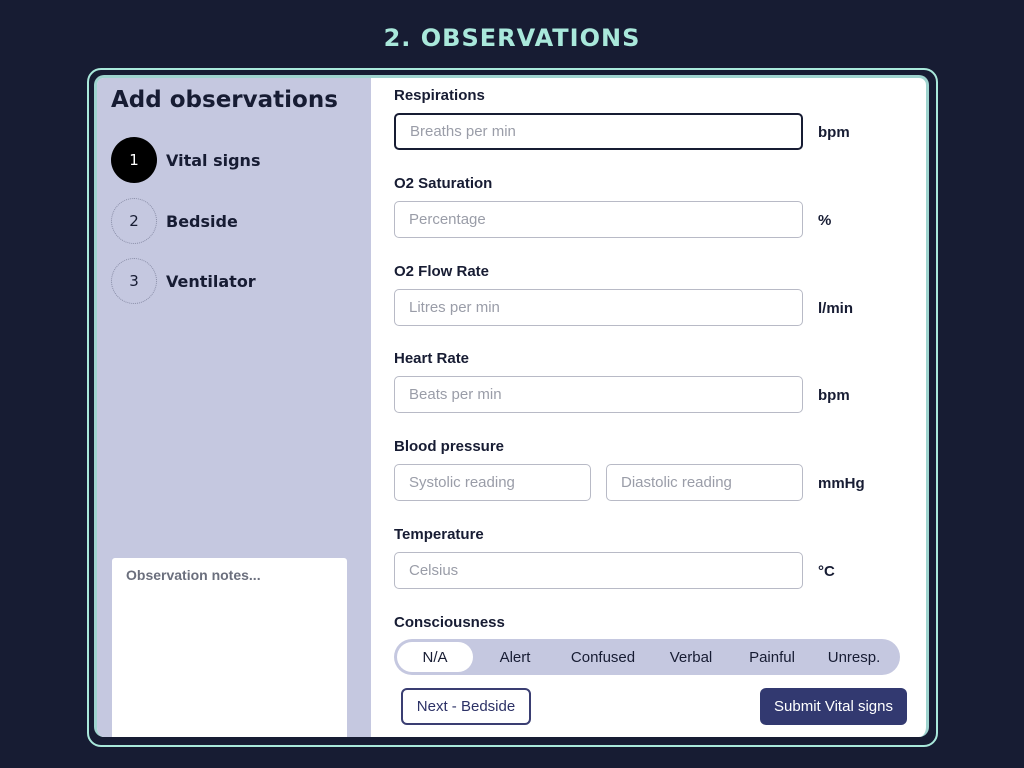 This screenshot has width=1024, height=768. Describe the element at coordinates (834, 395) in the screenshot. I see `heart-rate-unit: bpm` at that location.